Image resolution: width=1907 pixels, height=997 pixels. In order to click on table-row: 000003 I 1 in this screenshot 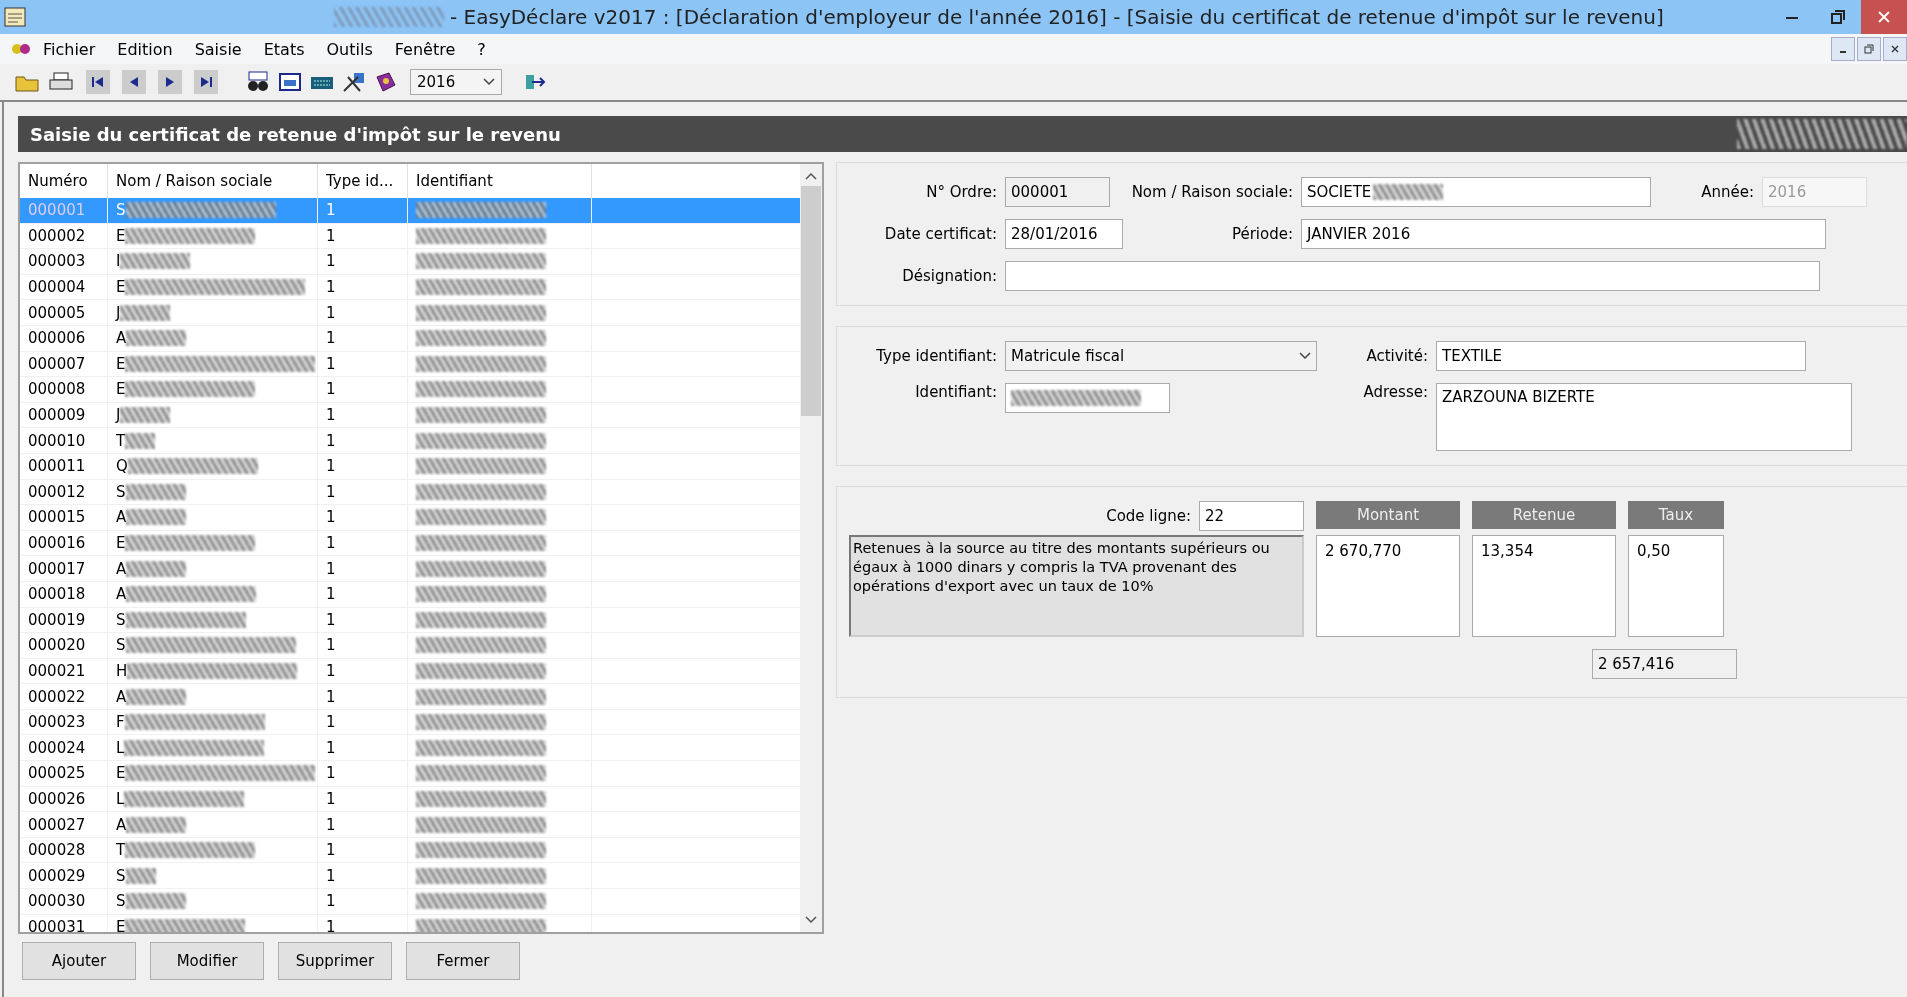, I will do `click(410, 262)`.